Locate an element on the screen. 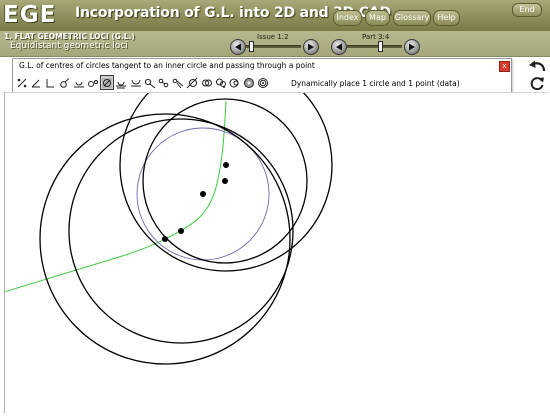 The height and width of the screenshot is (416, 550). two-circle-point-tool-icon is located at coordinates (93, 83).